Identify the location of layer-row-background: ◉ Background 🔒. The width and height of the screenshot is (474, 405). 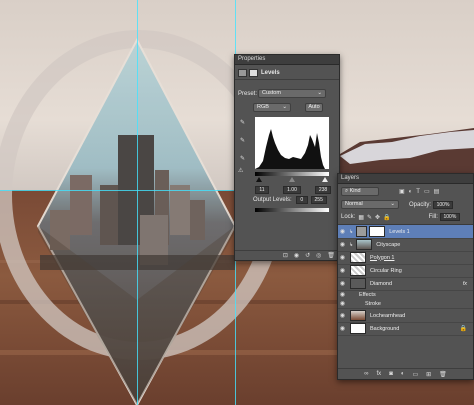
(405, 329).